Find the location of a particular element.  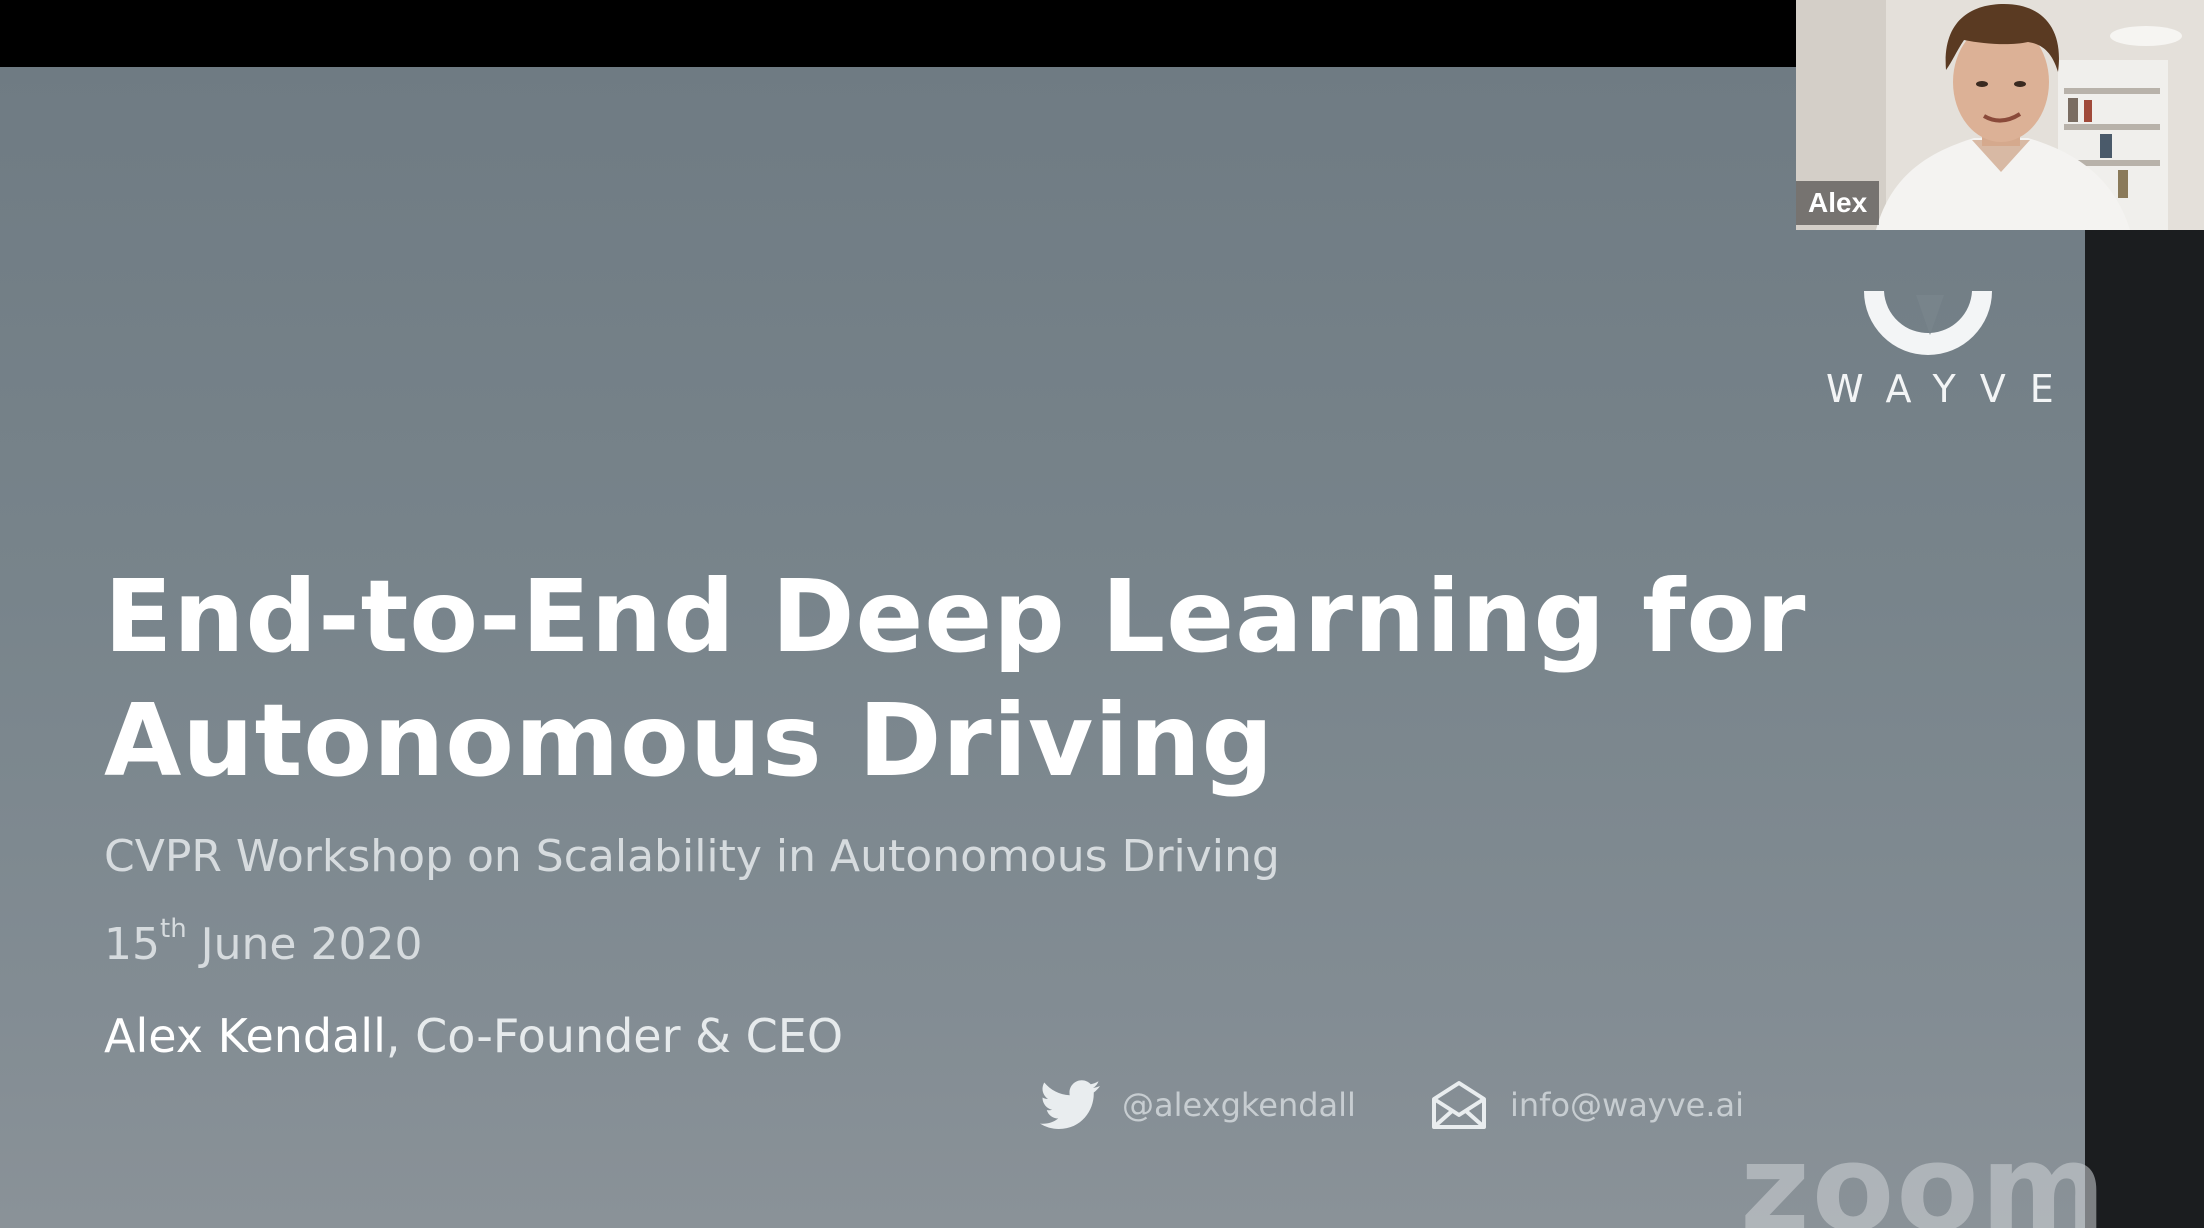

date-day: 15 is located at coordinates (132, 944).